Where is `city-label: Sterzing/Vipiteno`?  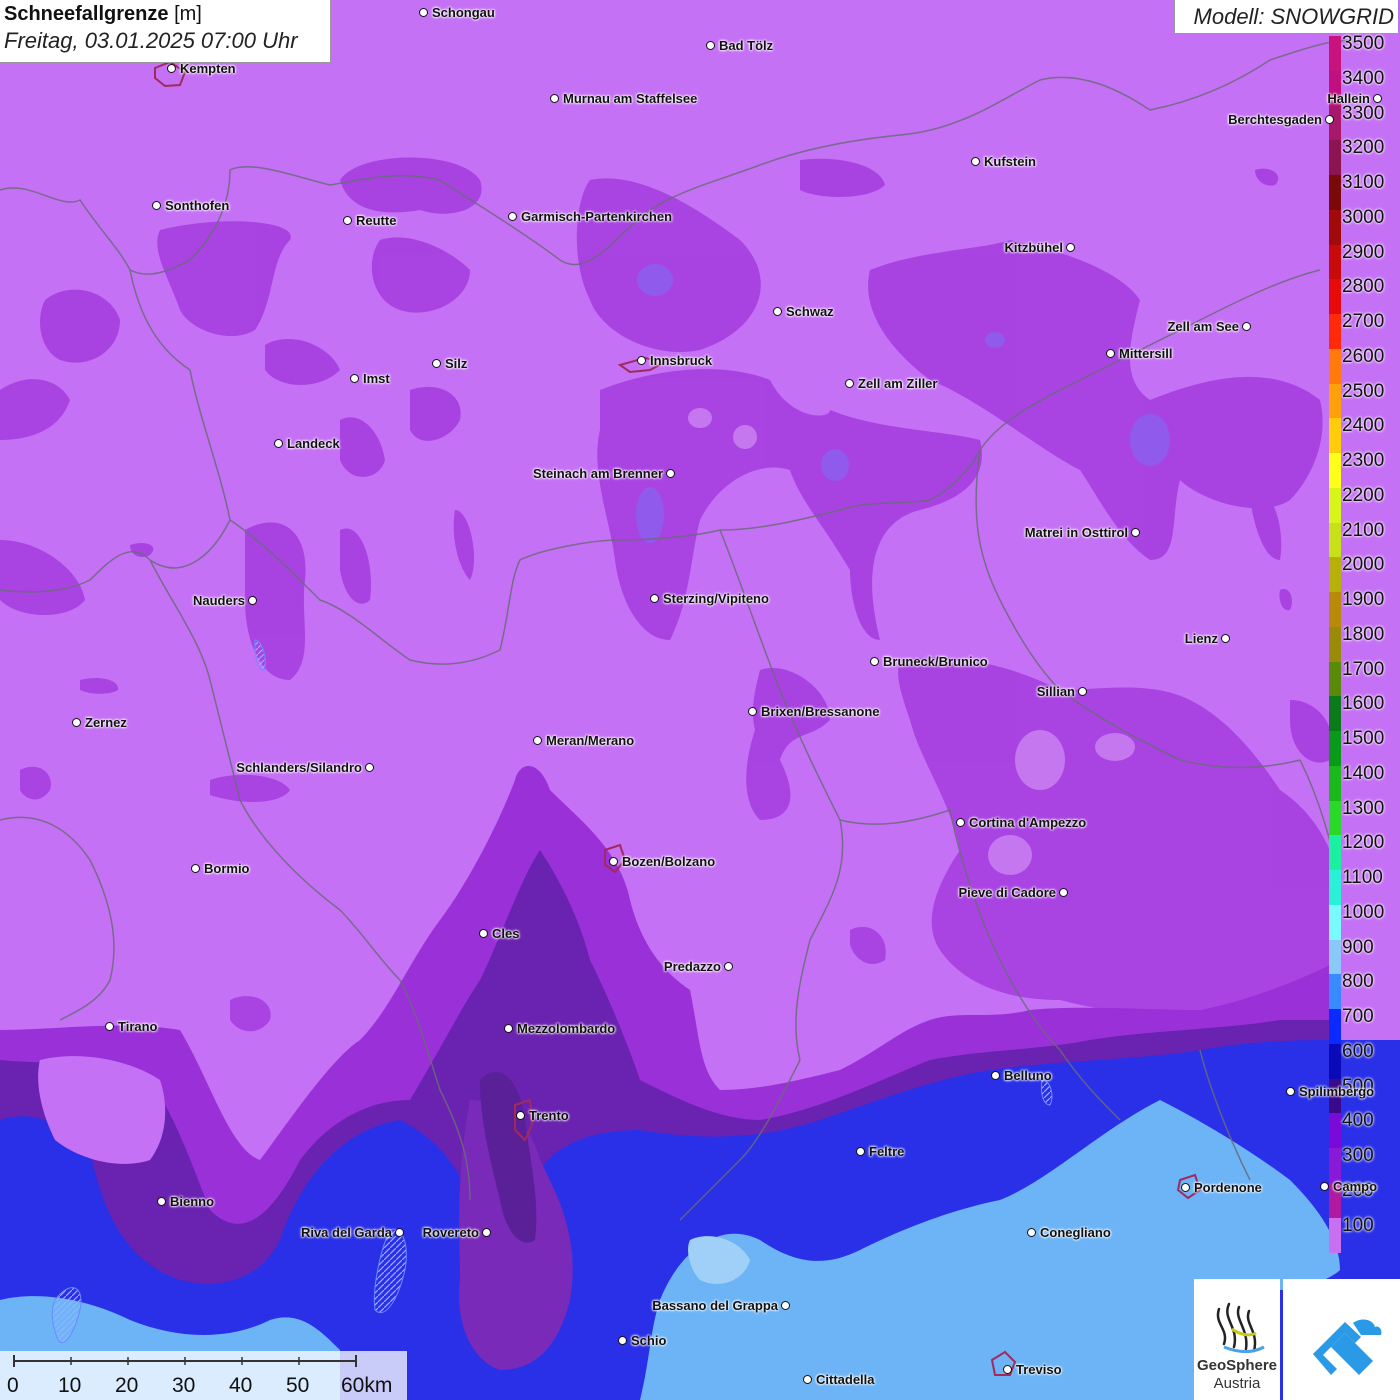 city-label: Sterzing/Vipiteno is located at coordinates (716, 598).